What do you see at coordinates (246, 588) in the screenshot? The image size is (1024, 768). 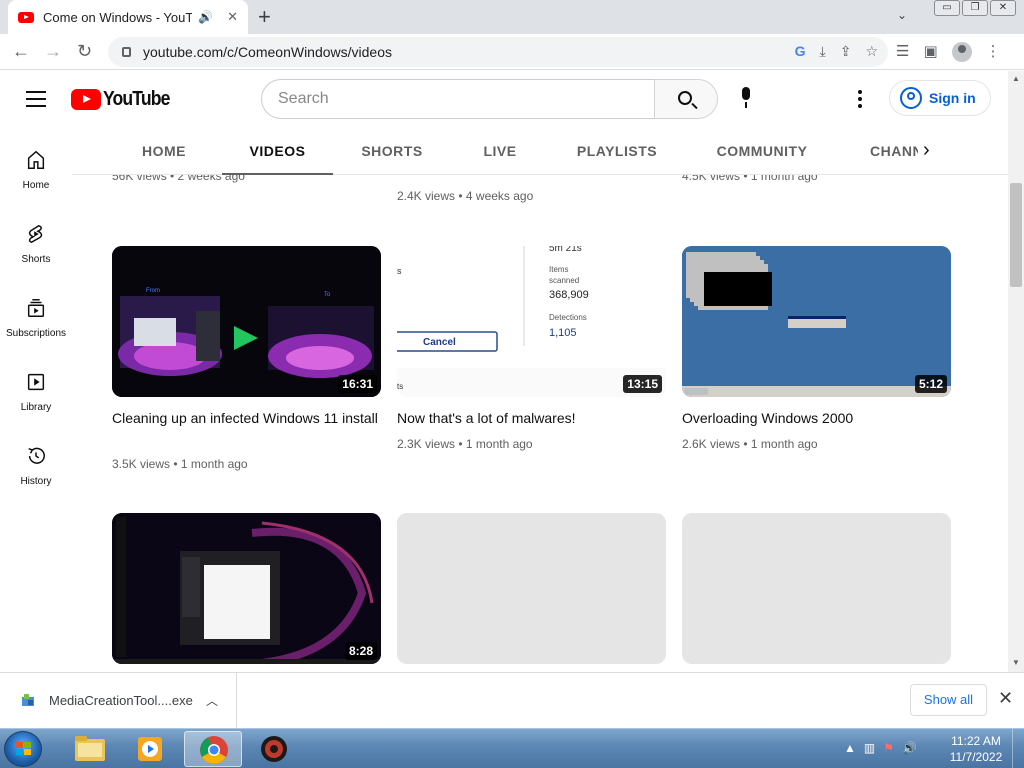 I see `video-thumbnail: 8:28` at bounding box center [246, 588].